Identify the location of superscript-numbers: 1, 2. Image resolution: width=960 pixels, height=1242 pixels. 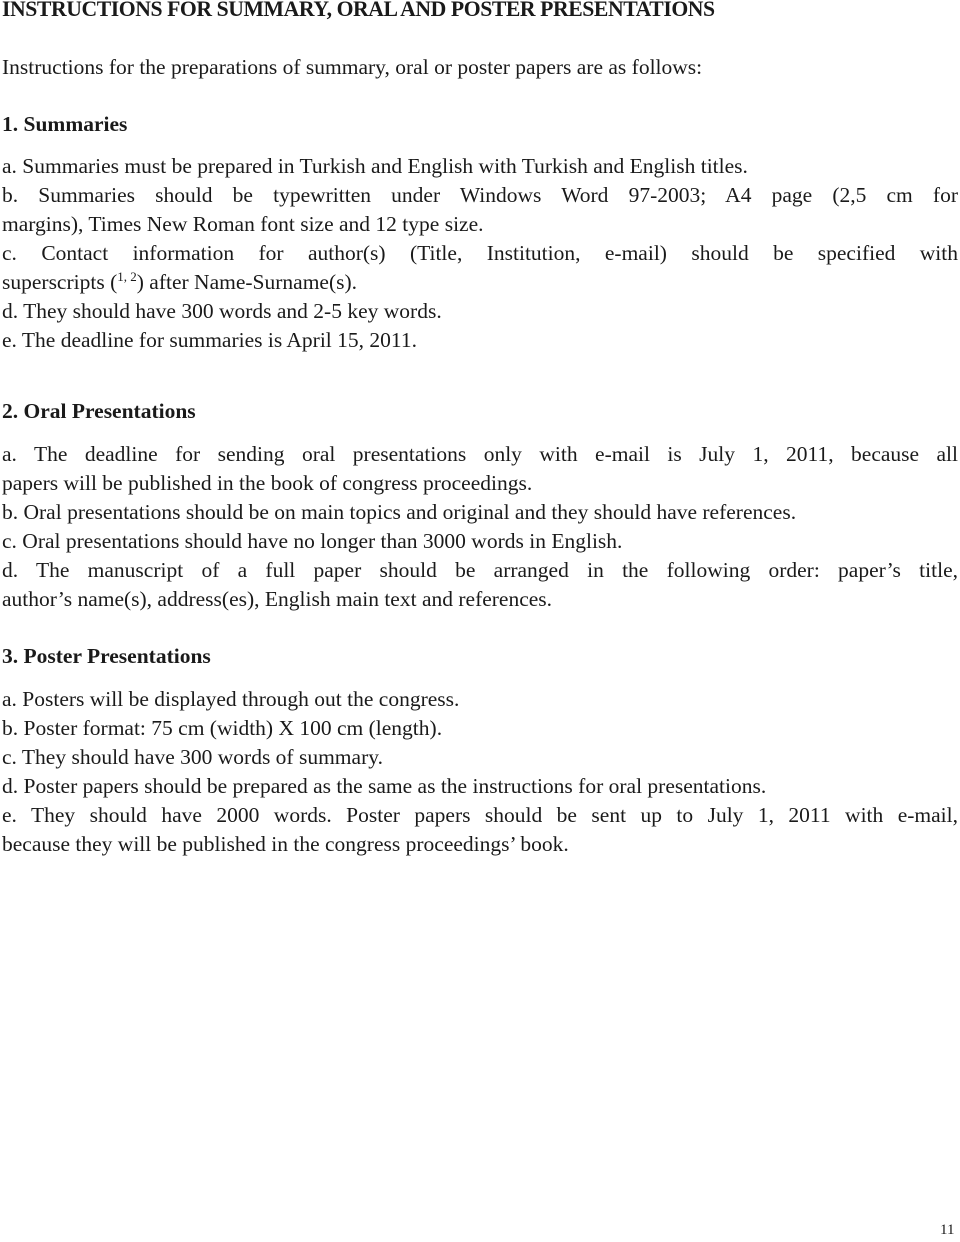
(127, 276).